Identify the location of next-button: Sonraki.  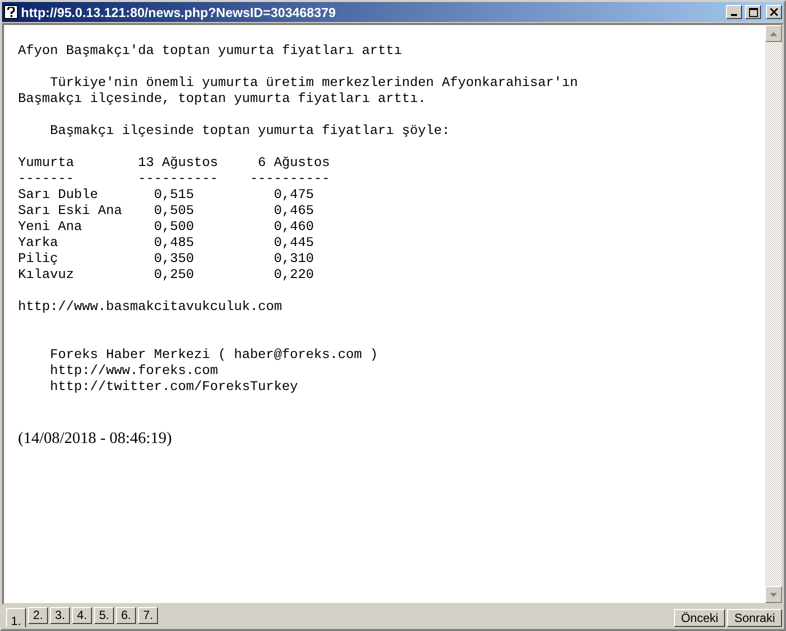
(754, 618).